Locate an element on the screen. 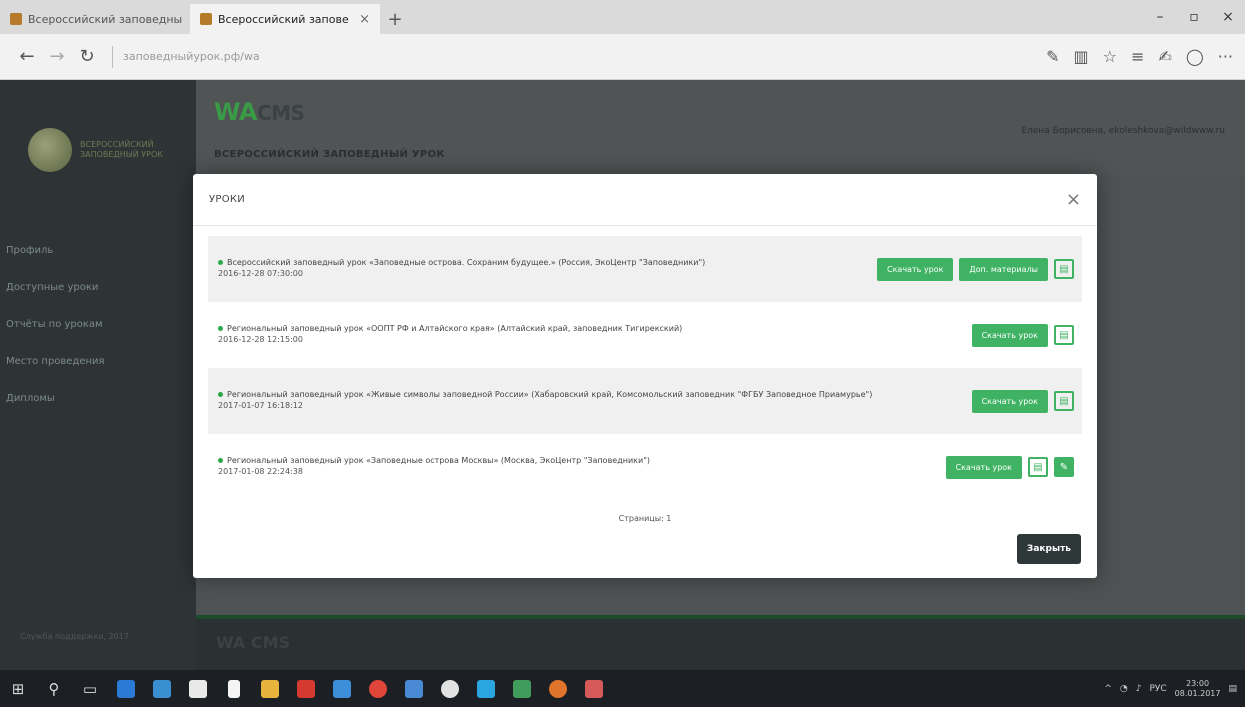  reserve-logo-icon is located at coordinates (50, 150).